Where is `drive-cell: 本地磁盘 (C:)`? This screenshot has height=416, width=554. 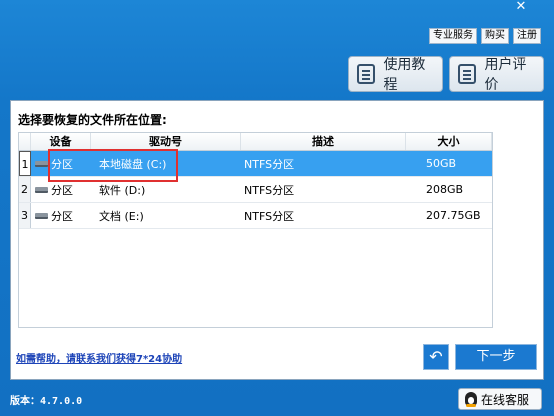
drive-cell: 本地磁盘 (C:) is located at coordinates (133, 164).